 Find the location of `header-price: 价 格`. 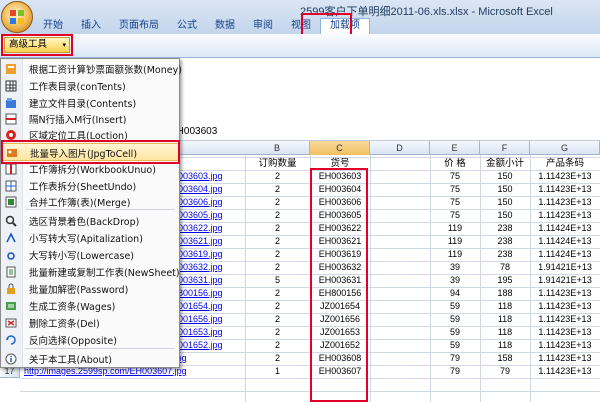

header-price: 价 格 is located at coordinates (455, 163).